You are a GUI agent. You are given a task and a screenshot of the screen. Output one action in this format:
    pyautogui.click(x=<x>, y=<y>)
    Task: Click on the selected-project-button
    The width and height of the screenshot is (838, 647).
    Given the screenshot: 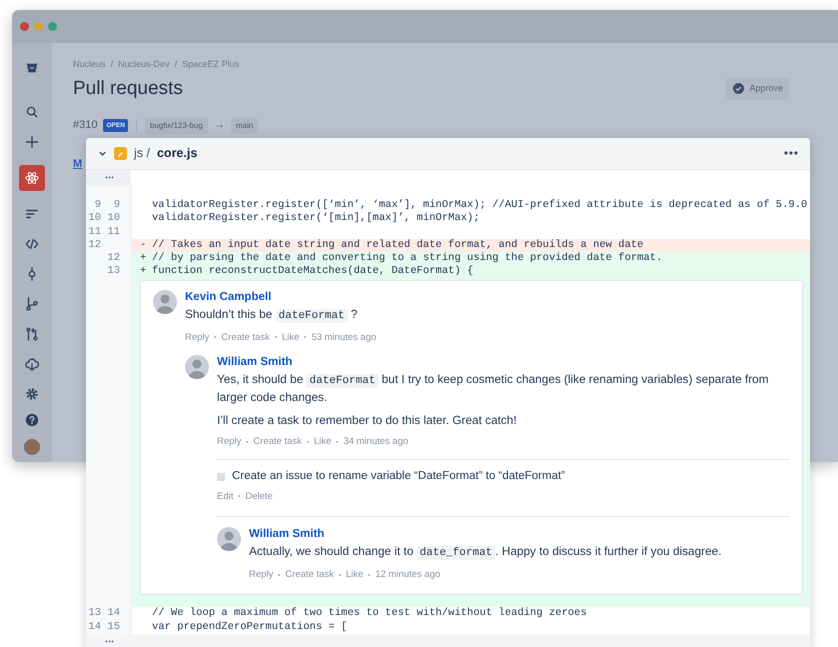 What is the action you would take?
    pyautogui.click(x=32, y=178)
    